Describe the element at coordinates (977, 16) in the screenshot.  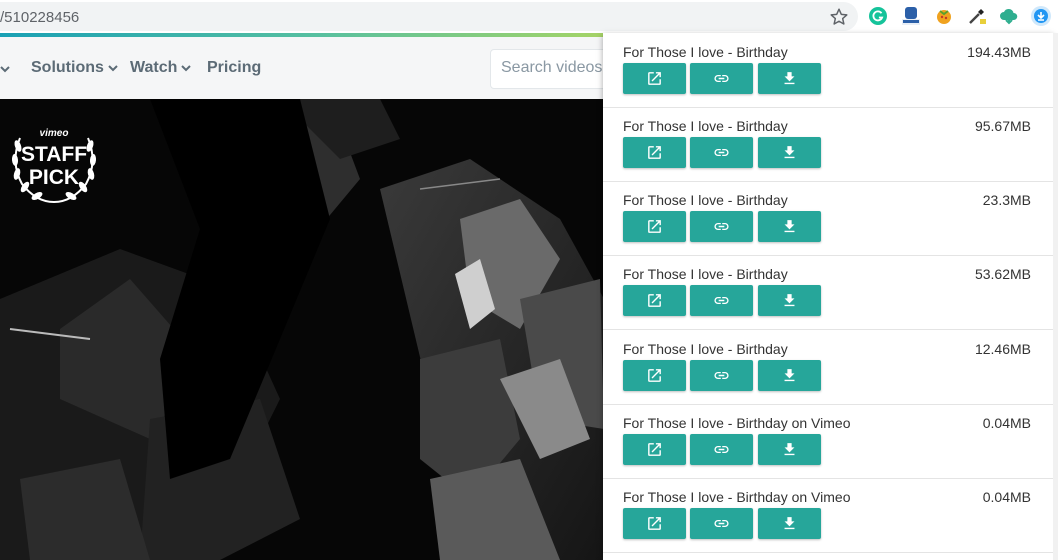
I see `color-picker-icon` at that location.